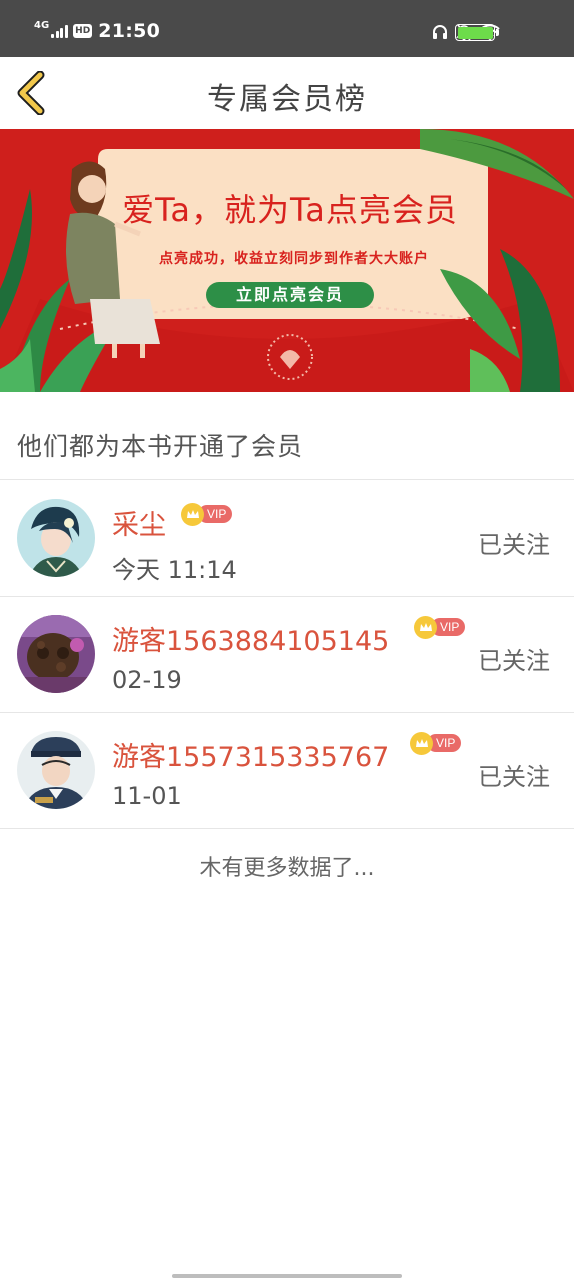 The image size is (574, 1280). Describe the element at coordinates (287, 1276) in the screenshot. I see `home-indicator` at that location.